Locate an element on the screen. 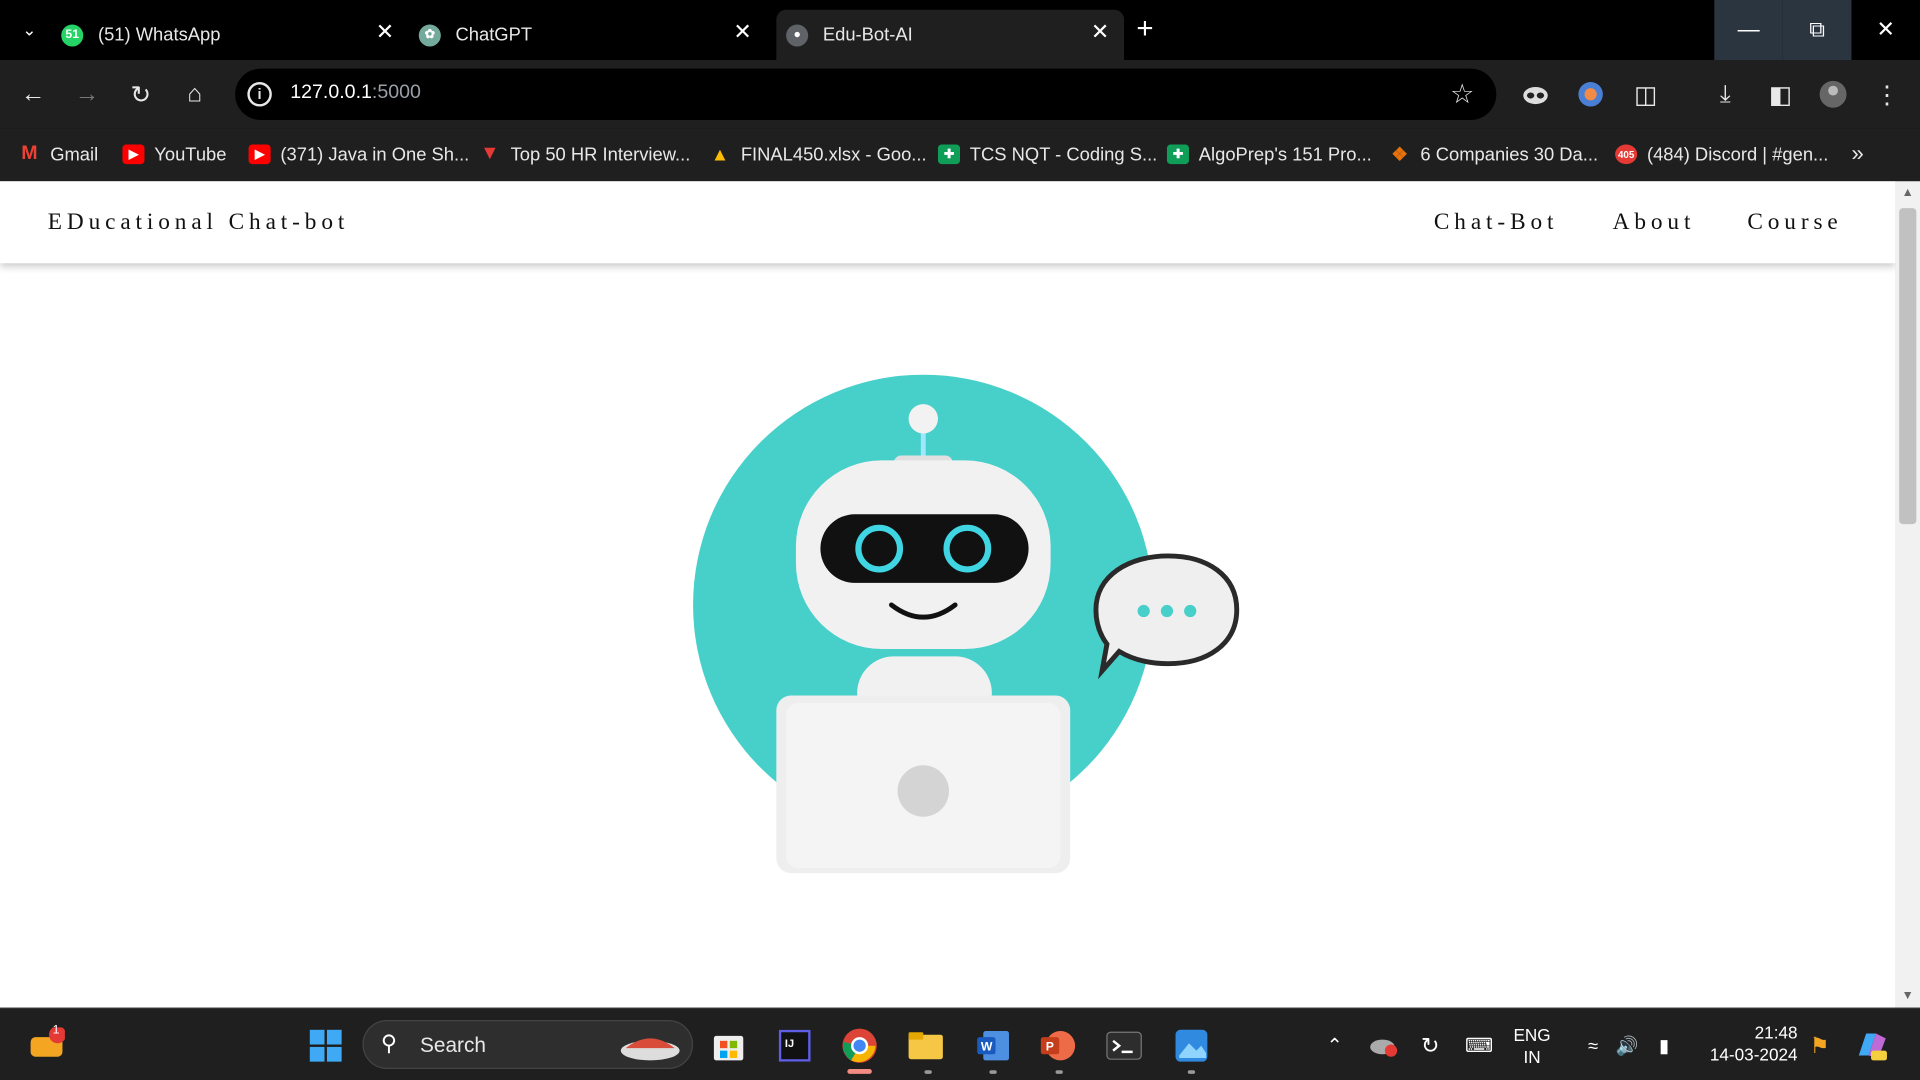 The height and width of the screenshot is (1080, 1920). svg-text: W is located at coordinates (987, 1047).